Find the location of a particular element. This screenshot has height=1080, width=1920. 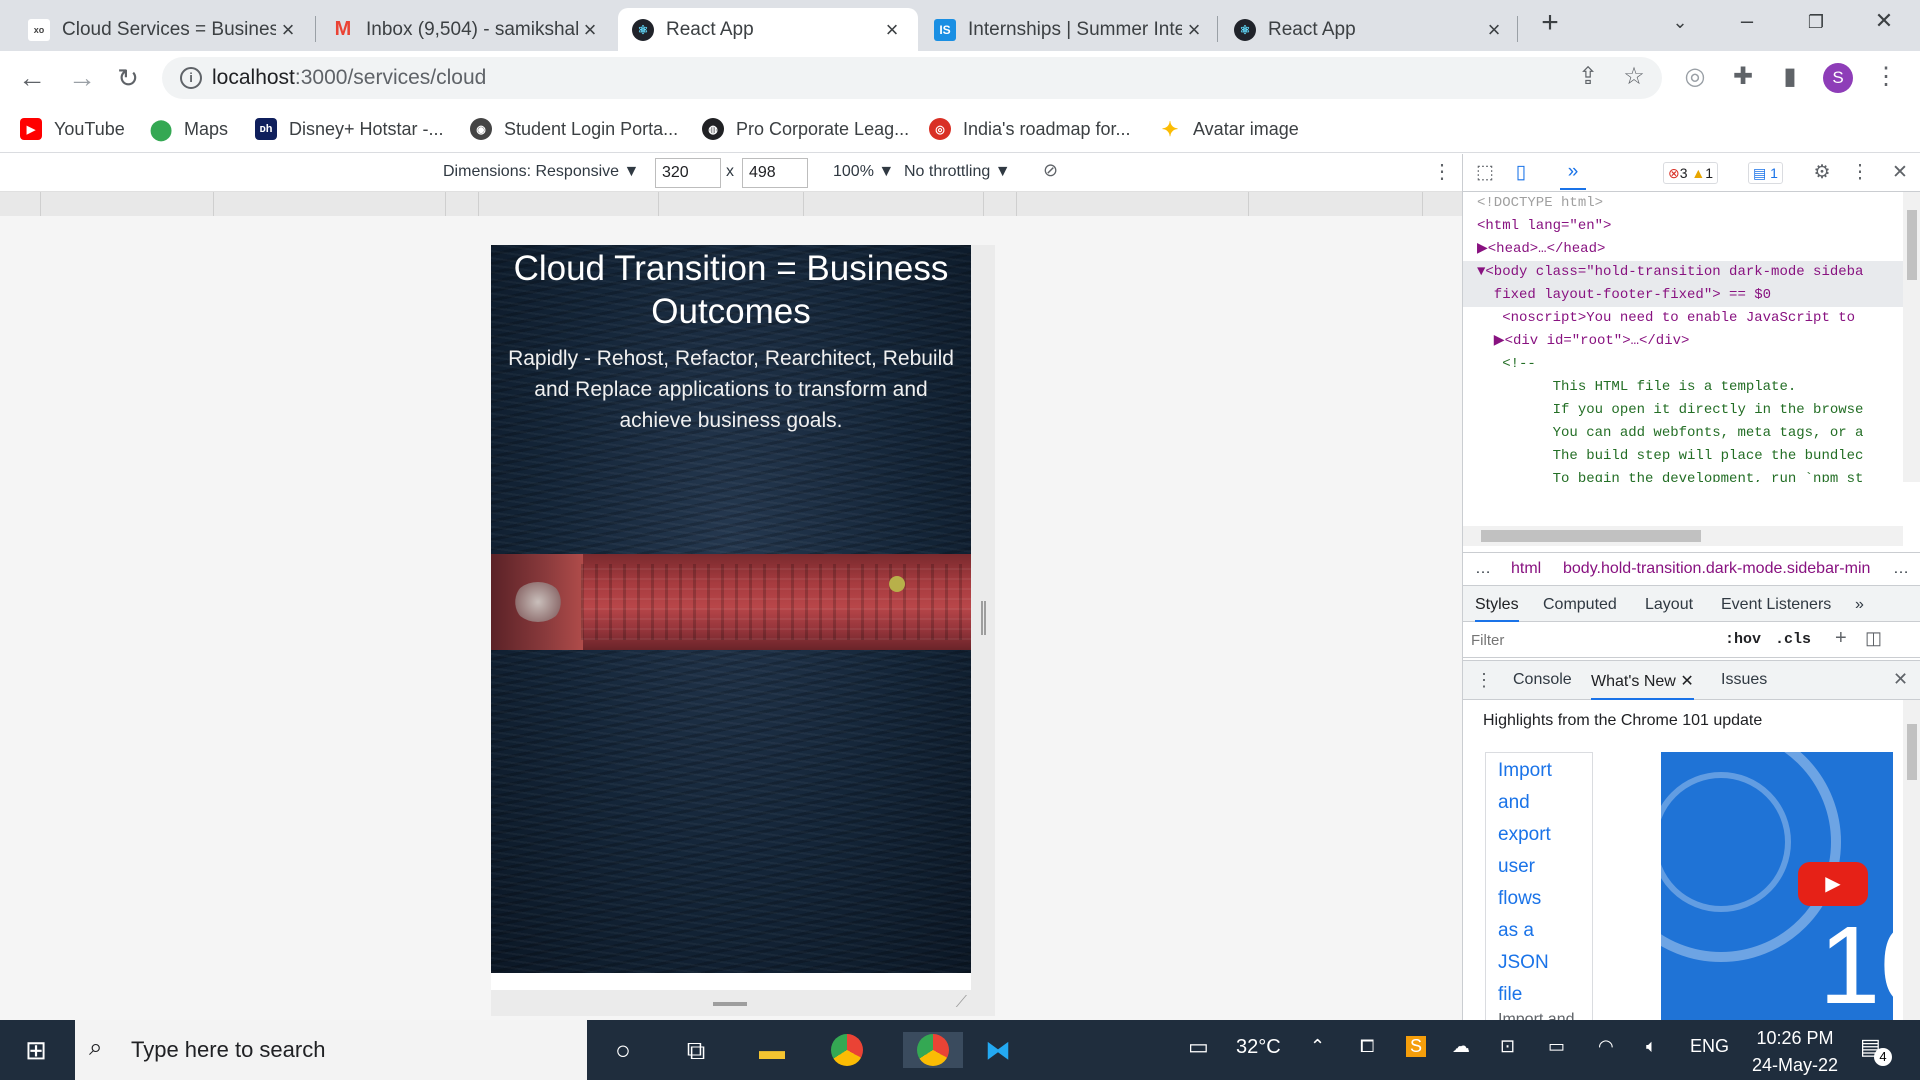

volume-icon: 🔈︎ is located at coordinates (1651, 1046).